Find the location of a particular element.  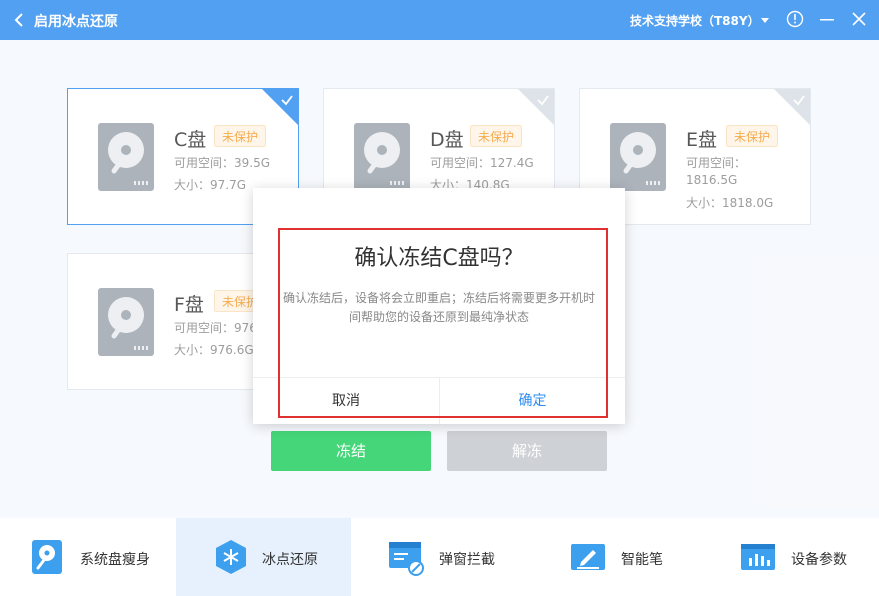

highlight-box is located at coordinates (443, 323).